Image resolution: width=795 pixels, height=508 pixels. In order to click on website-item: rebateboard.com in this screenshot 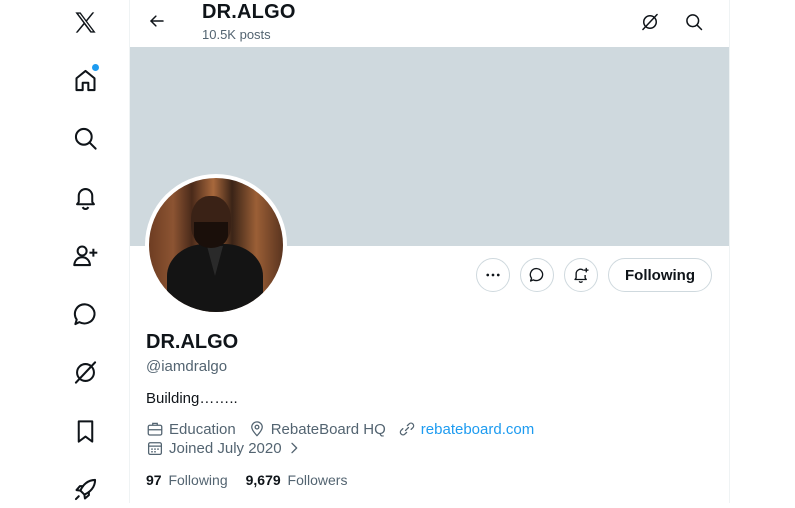, I will do `click(466, 429)`.